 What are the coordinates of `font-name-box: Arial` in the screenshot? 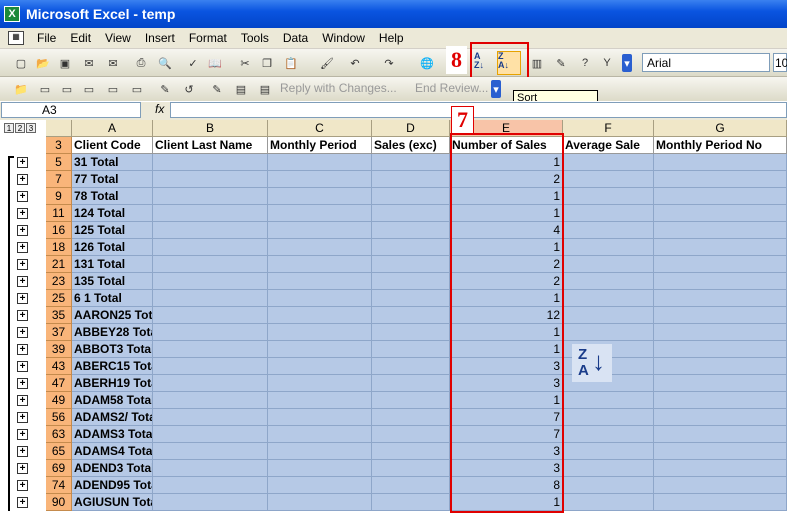 It's located at (706, 62).